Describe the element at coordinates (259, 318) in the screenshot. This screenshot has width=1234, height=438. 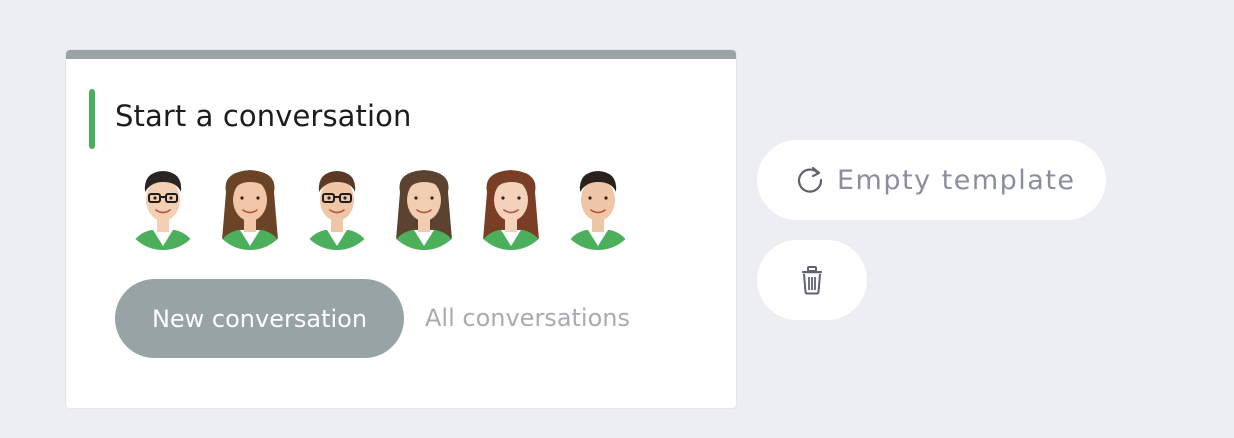
I see `new-conversation-button: New conversation` at that location.